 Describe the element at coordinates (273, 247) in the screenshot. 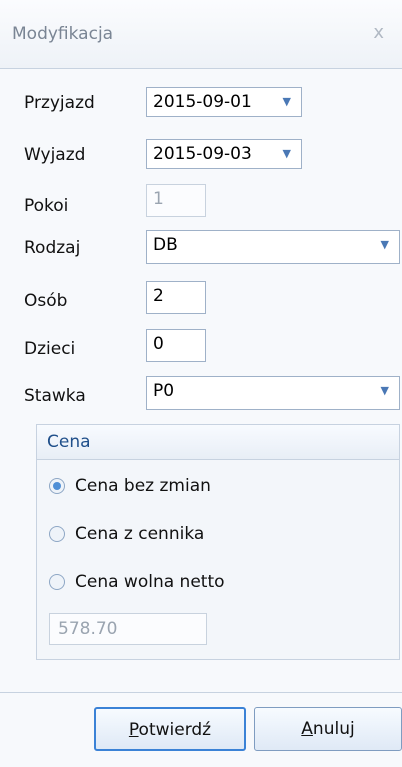

I see `rodzaj-select: DB ▼` at that location.